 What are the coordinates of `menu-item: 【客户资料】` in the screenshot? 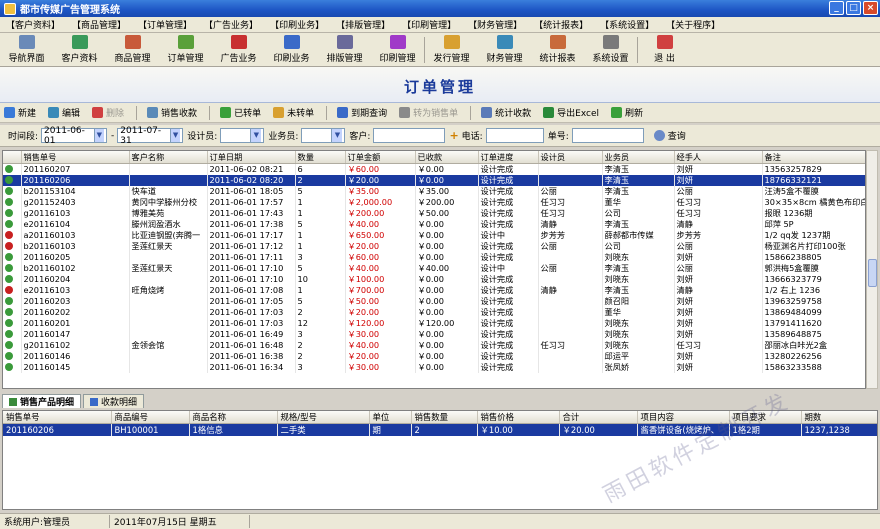 It's located at (33, 24).